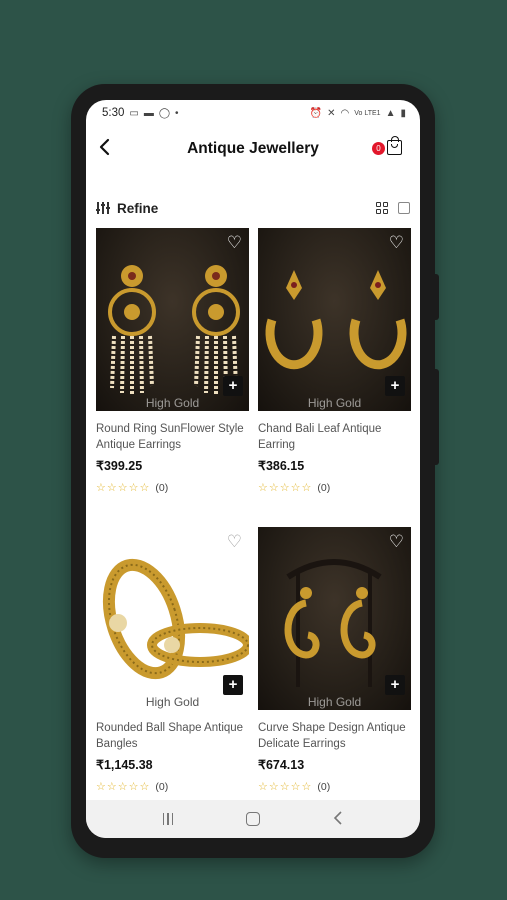 The image size is (507, 900). What do you see at coordinates (113, 113) in the screenshot?
I see `status-time: 5:30` at bounding box center [113, 113].